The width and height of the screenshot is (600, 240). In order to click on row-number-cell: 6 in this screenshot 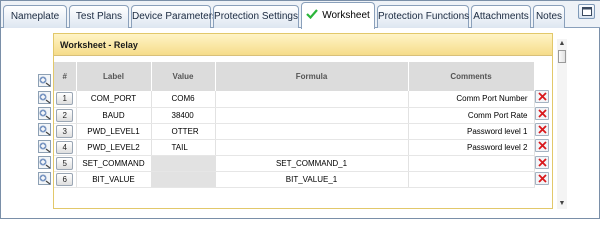, I will do `click(65, 179)`.